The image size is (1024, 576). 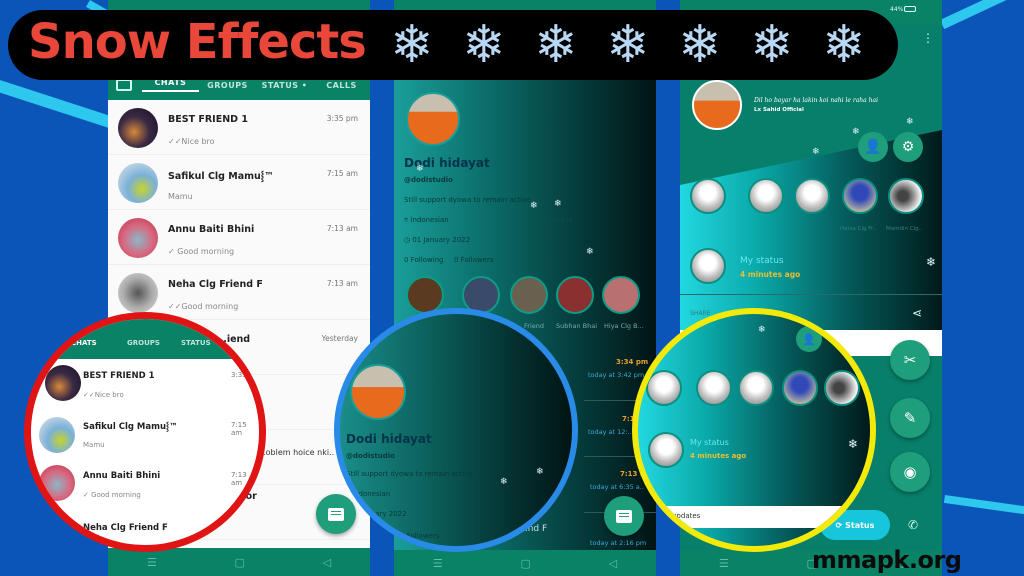 I want to click on banner-title: Snow Effects, so click(x=197, y=42).